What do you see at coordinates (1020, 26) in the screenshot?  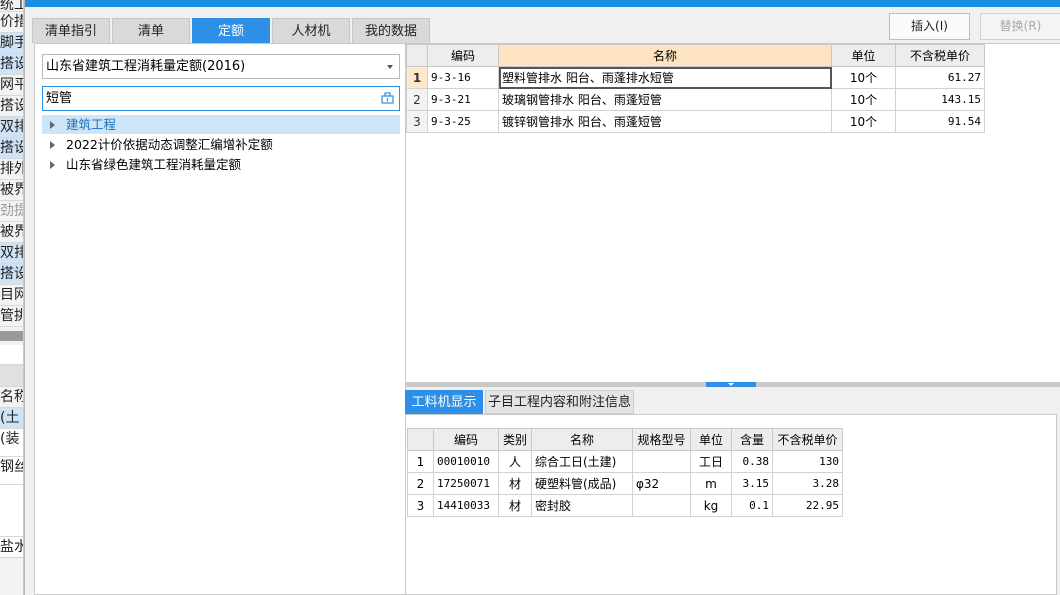 I see `replace-button: 替换(R)` at bounding box center [1020, 26].